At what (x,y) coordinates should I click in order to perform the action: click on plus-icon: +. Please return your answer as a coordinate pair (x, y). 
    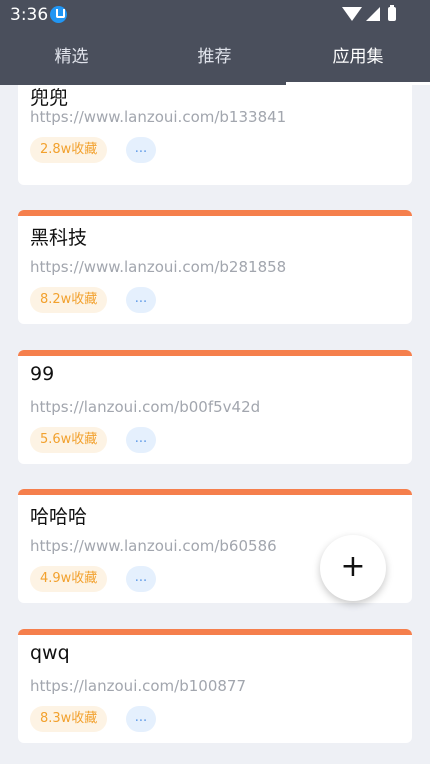
    Looking at the image, I should click on (353, 566).